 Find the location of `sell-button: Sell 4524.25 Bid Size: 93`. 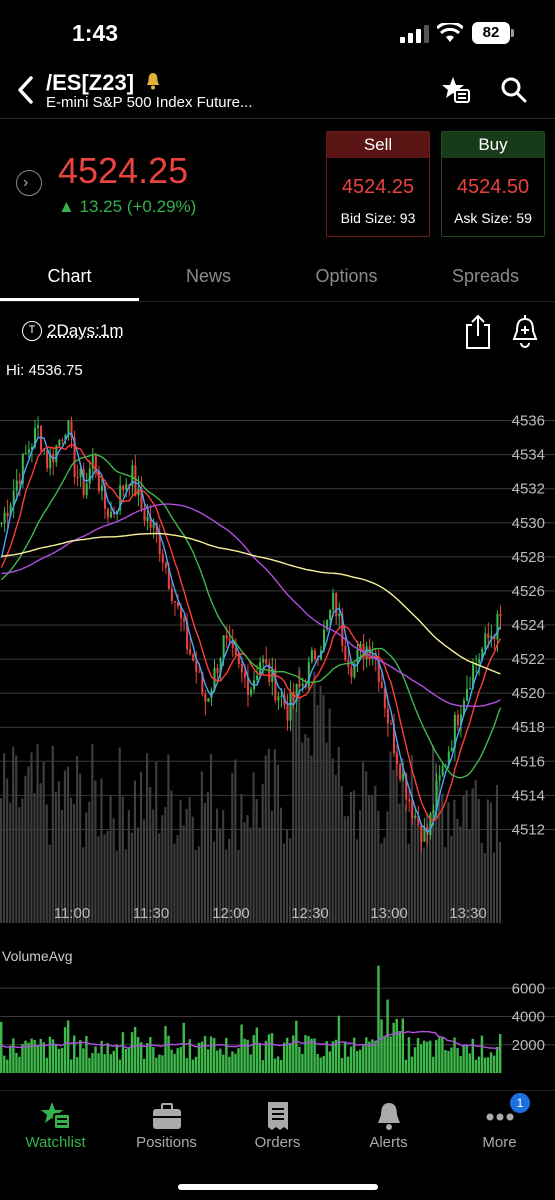

sell-button: Sell 4524.25 Bid Size: 93 is located at coordinates (378, 184).